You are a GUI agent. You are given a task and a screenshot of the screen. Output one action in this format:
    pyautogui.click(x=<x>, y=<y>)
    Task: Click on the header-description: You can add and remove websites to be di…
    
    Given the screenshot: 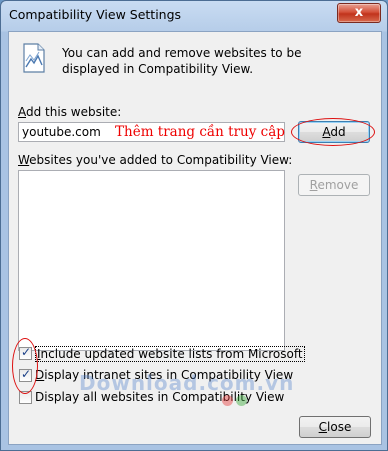 What is the action you would take?
    pyautogui.click(x=182, y=61)
    